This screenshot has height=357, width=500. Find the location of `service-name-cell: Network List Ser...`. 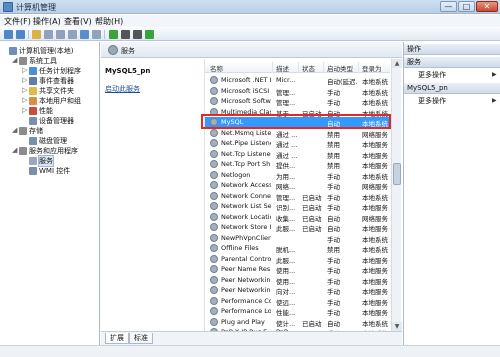

service-name-cell: Network List Ser... is located at coordinates (246, 206).